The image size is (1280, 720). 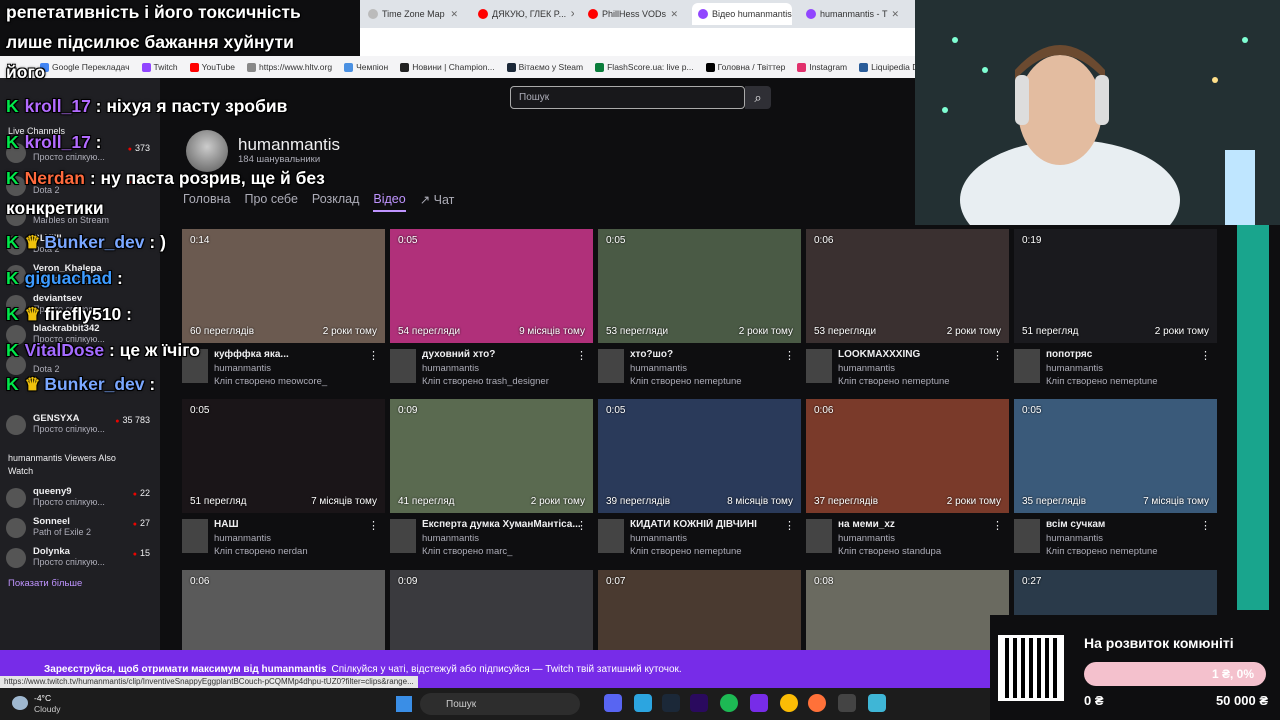 I want to click on obs-icon, so click(x=847, y=703).